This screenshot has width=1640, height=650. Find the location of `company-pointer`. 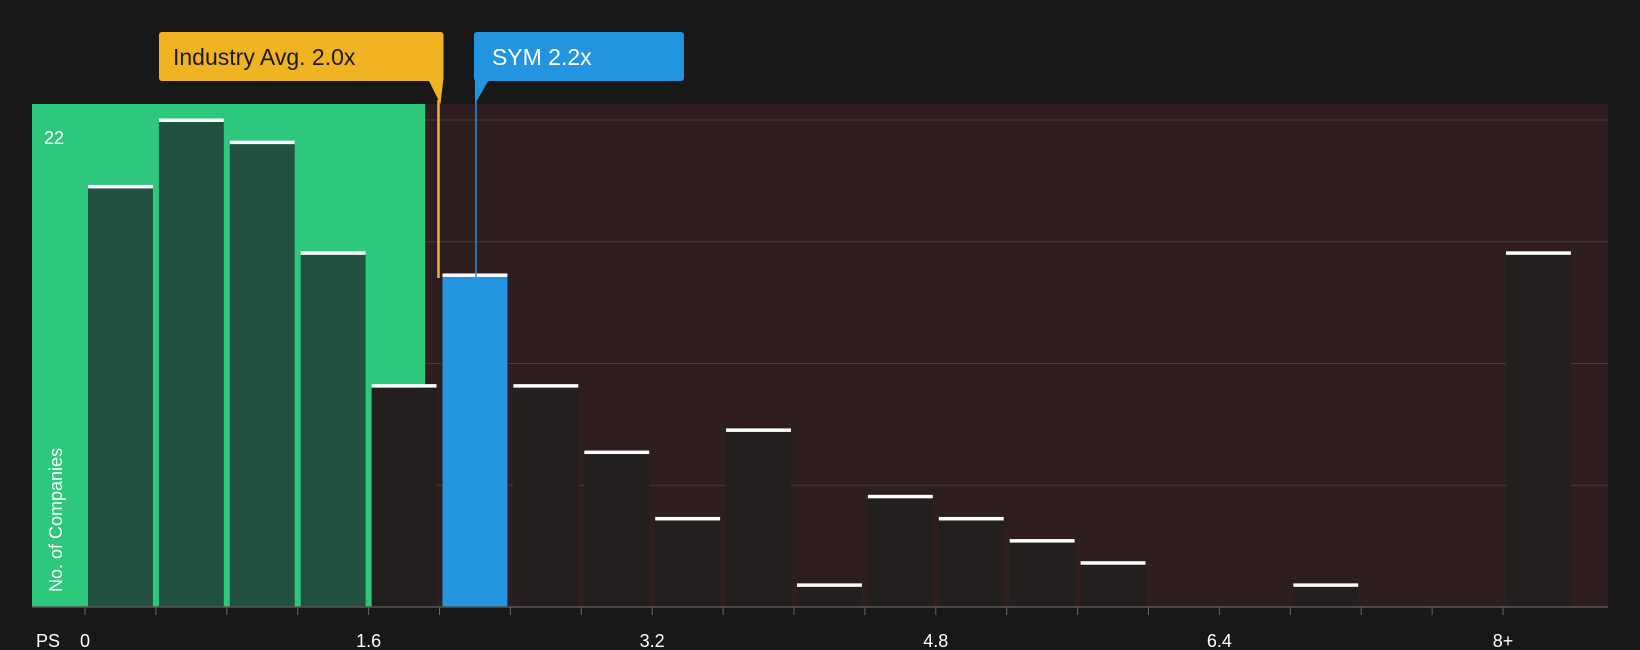

company-pointer is located at coordinates (482, 91).